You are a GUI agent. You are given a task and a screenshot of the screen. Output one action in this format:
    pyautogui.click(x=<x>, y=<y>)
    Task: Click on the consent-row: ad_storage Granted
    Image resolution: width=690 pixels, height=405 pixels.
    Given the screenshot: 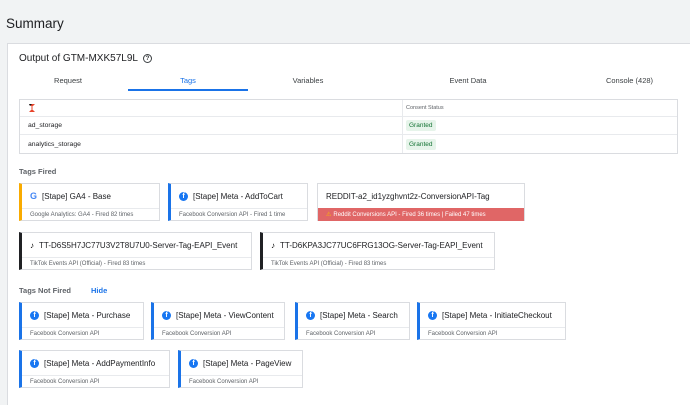 What is the action you would take?
    pyautogui.click(x=348, y=126)
    